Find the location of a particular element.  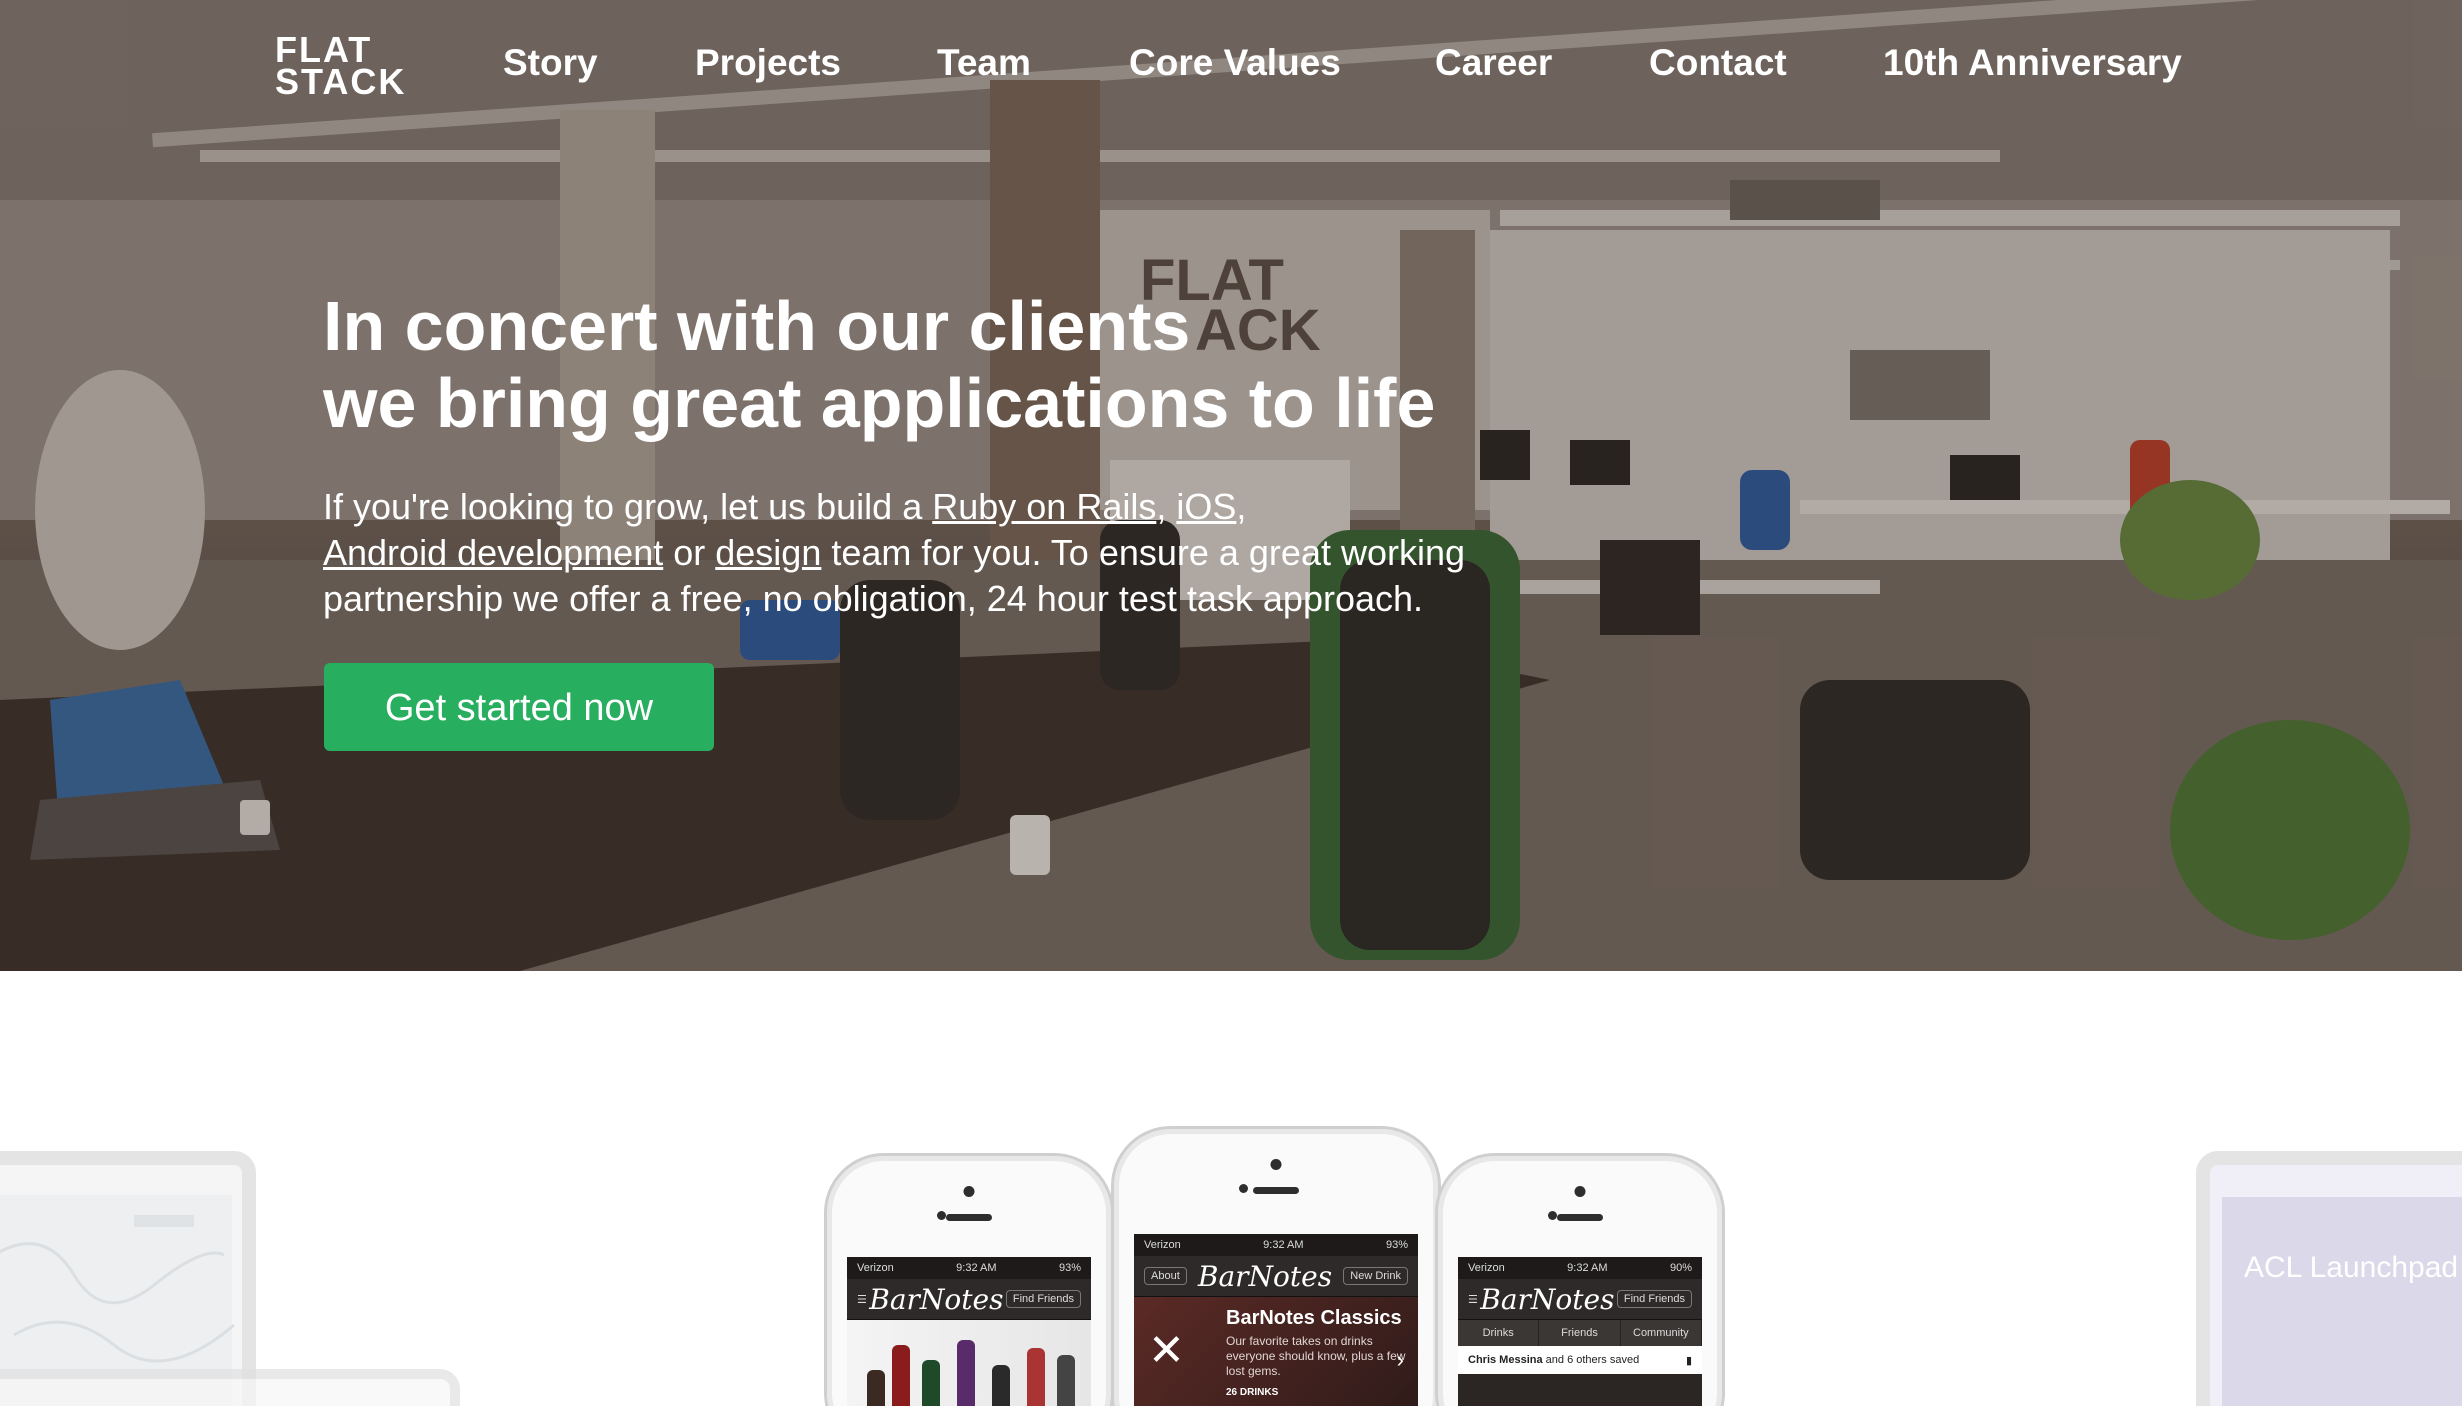

feed-text: and 6 others saved is located at coordinates (1592, 1360).